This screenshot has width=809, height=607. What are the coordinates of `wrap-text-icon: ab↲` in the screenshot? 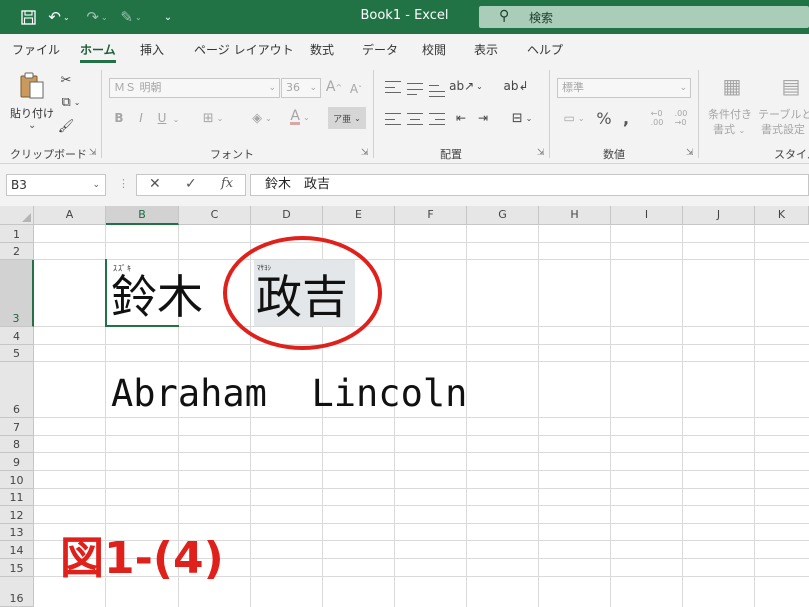 It's located at (515, 86).